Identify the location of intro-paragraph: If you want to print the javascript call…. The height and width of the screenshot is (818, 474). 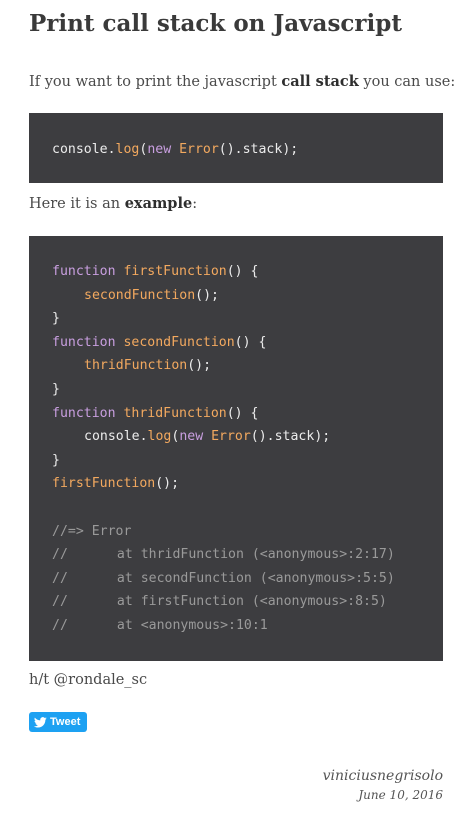
(242, 82).